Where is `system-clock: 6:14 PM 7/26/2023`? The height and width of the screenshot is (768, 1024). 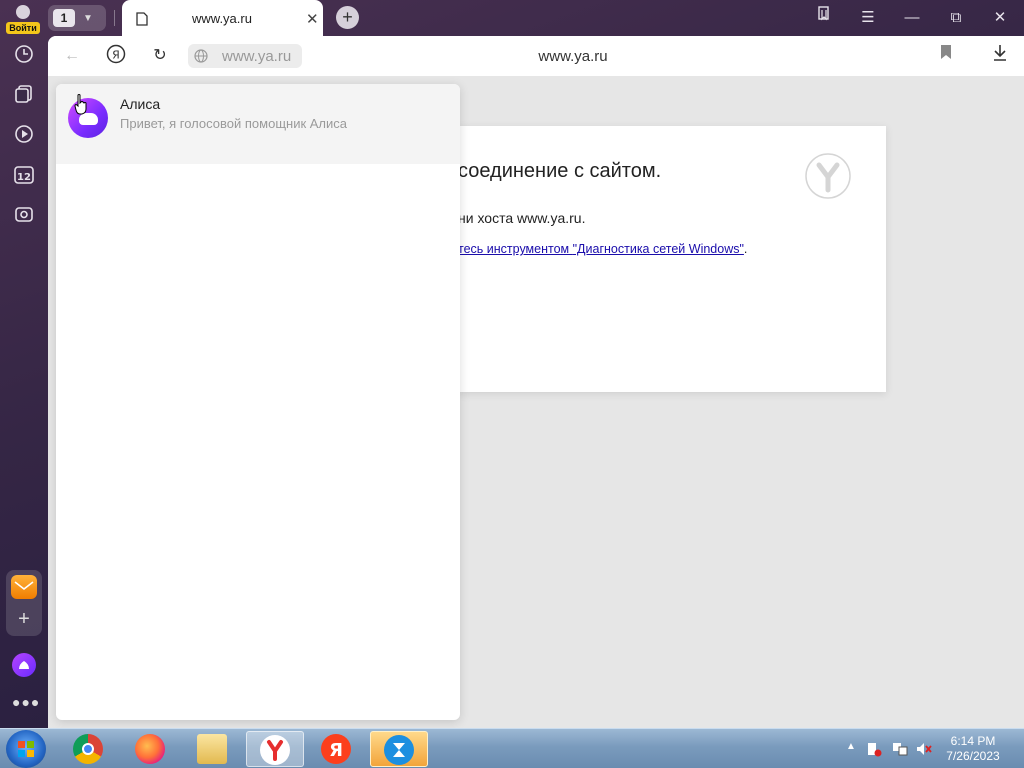 system-clock: 6:14 PM 7/26/2023 is located at coordinates (973, 749).